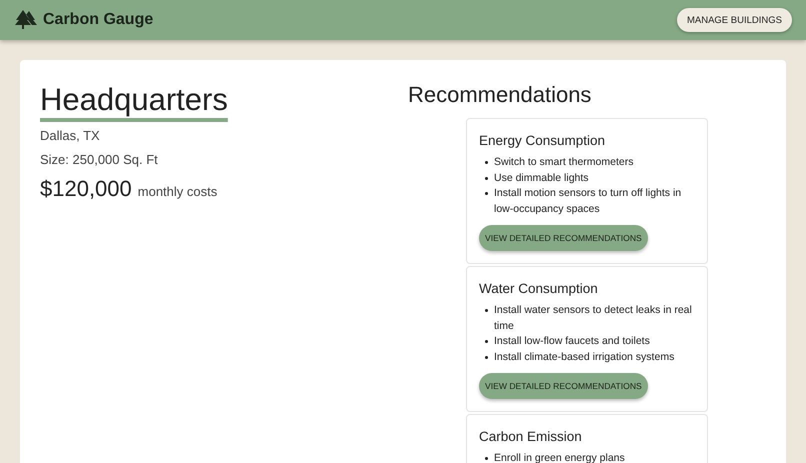  I want to click on building-name: Headquarters, so click(134, 100).